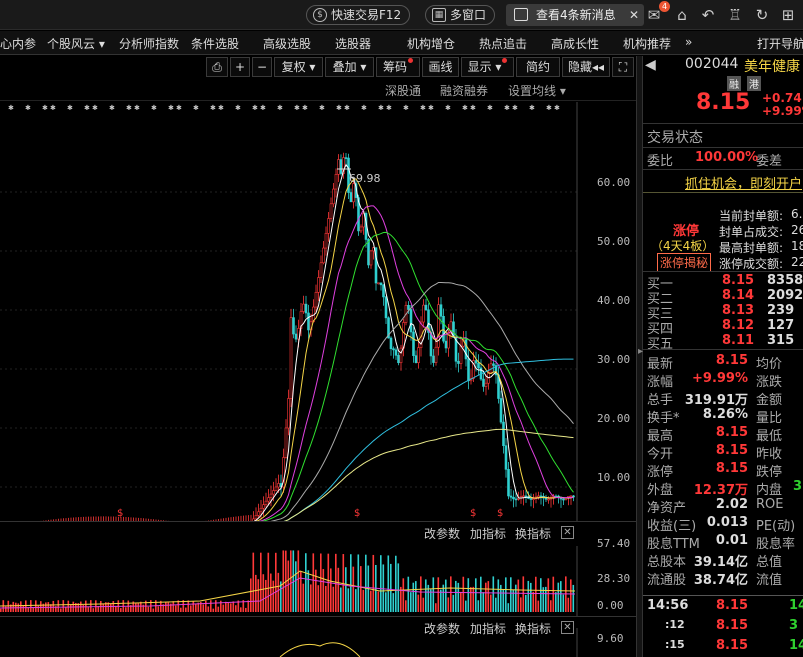 The image size is (803, 657). I want to click on menu-item-hotspot: 热点追击, so click(503, 43).